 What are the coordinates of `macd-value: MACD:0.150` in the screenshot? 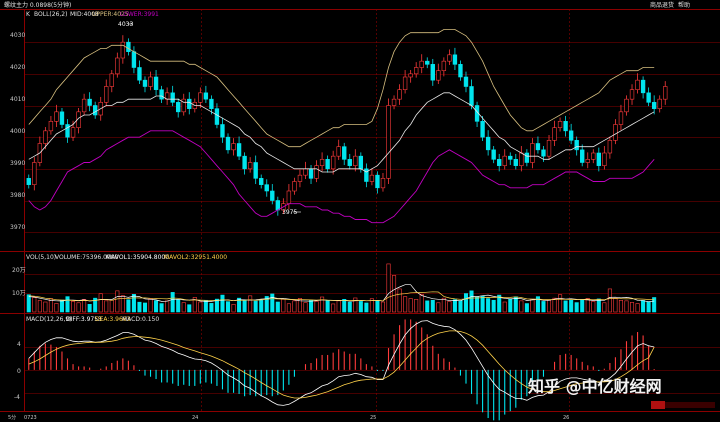 It's located at (140, 319).